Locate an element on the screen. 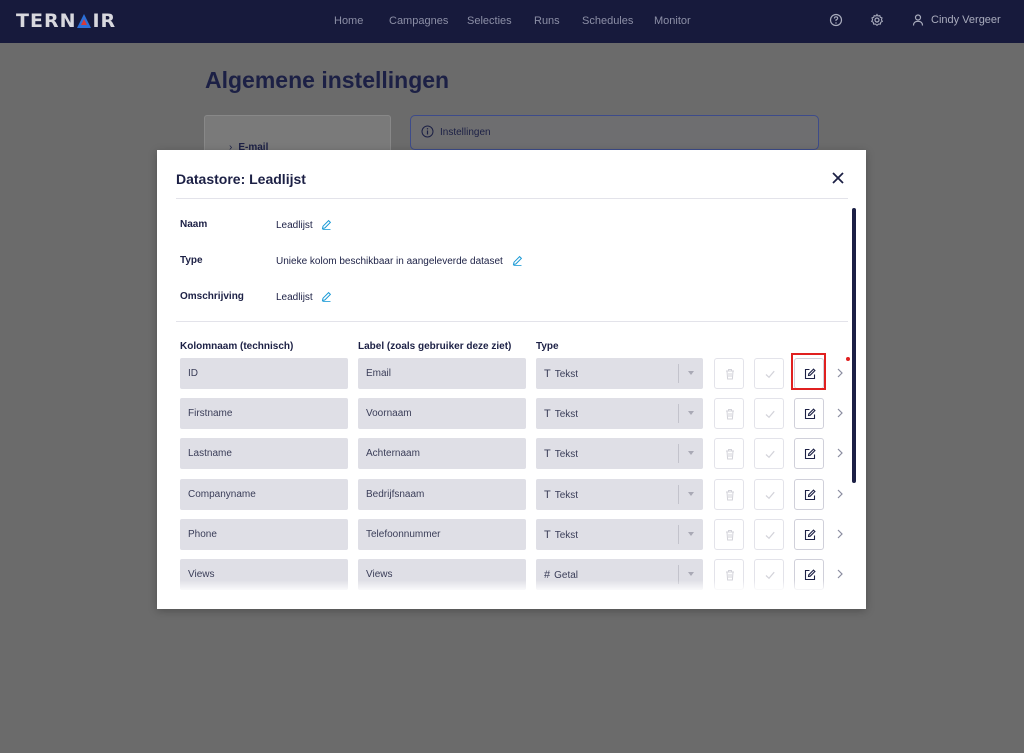  gear-icon is located at coordinates (877, 20).